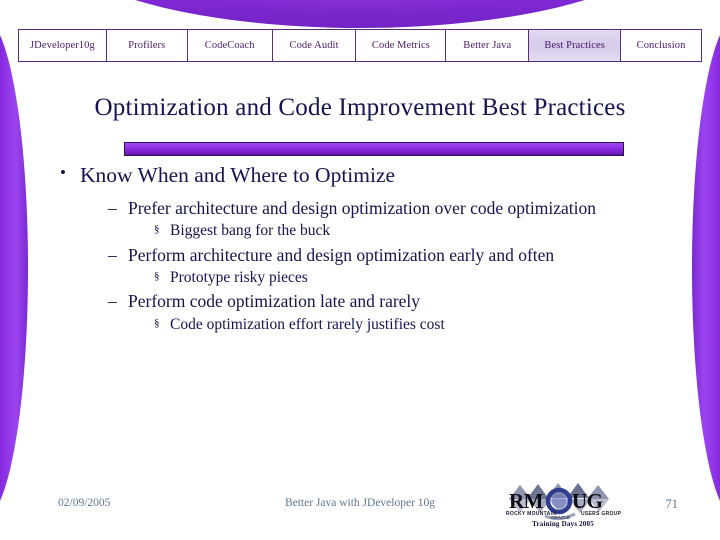 The width and height of the screenshot is (720, 540). Describe the element at coordinates (526, 501) in the screenshot. I see `logo-letters-left: RM` at that location.